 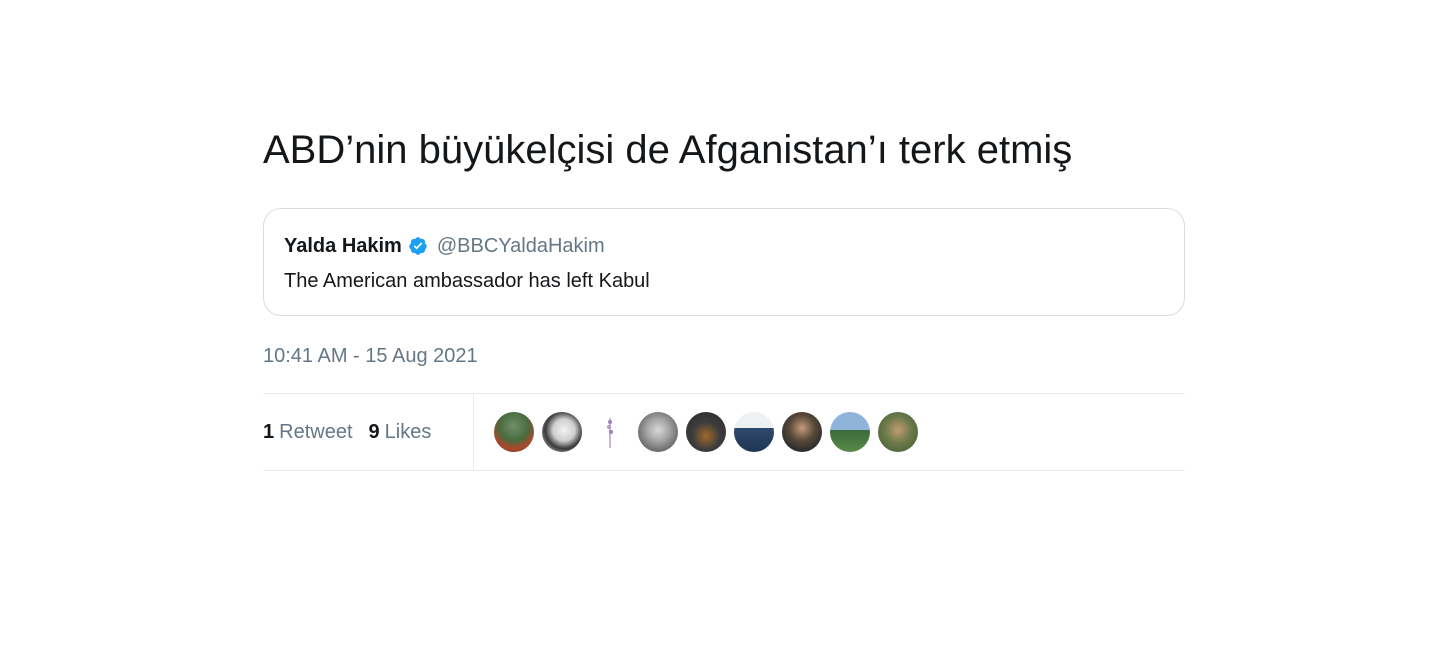 I want to click on quoted-author-name: Yalda Hakim, so click(x=343, y=246).